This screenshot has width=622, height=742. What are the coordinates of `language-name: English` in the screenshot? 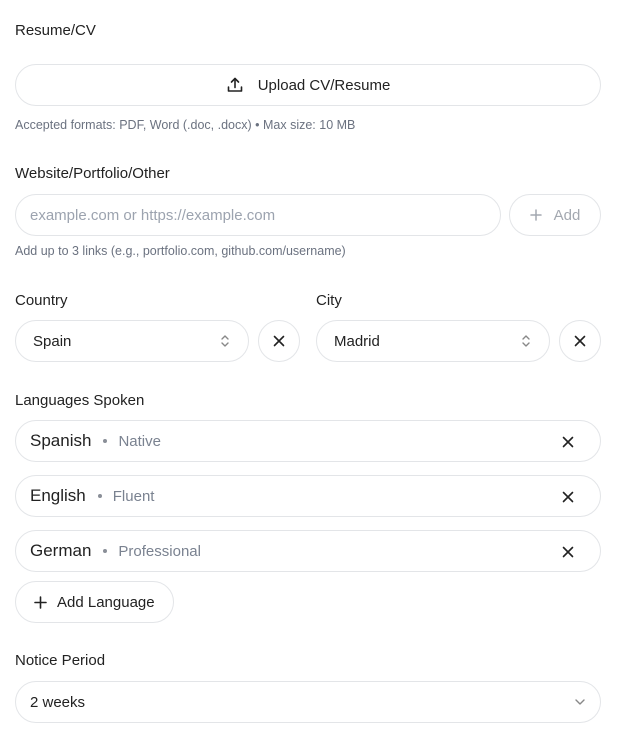 It's located at (58, 495).